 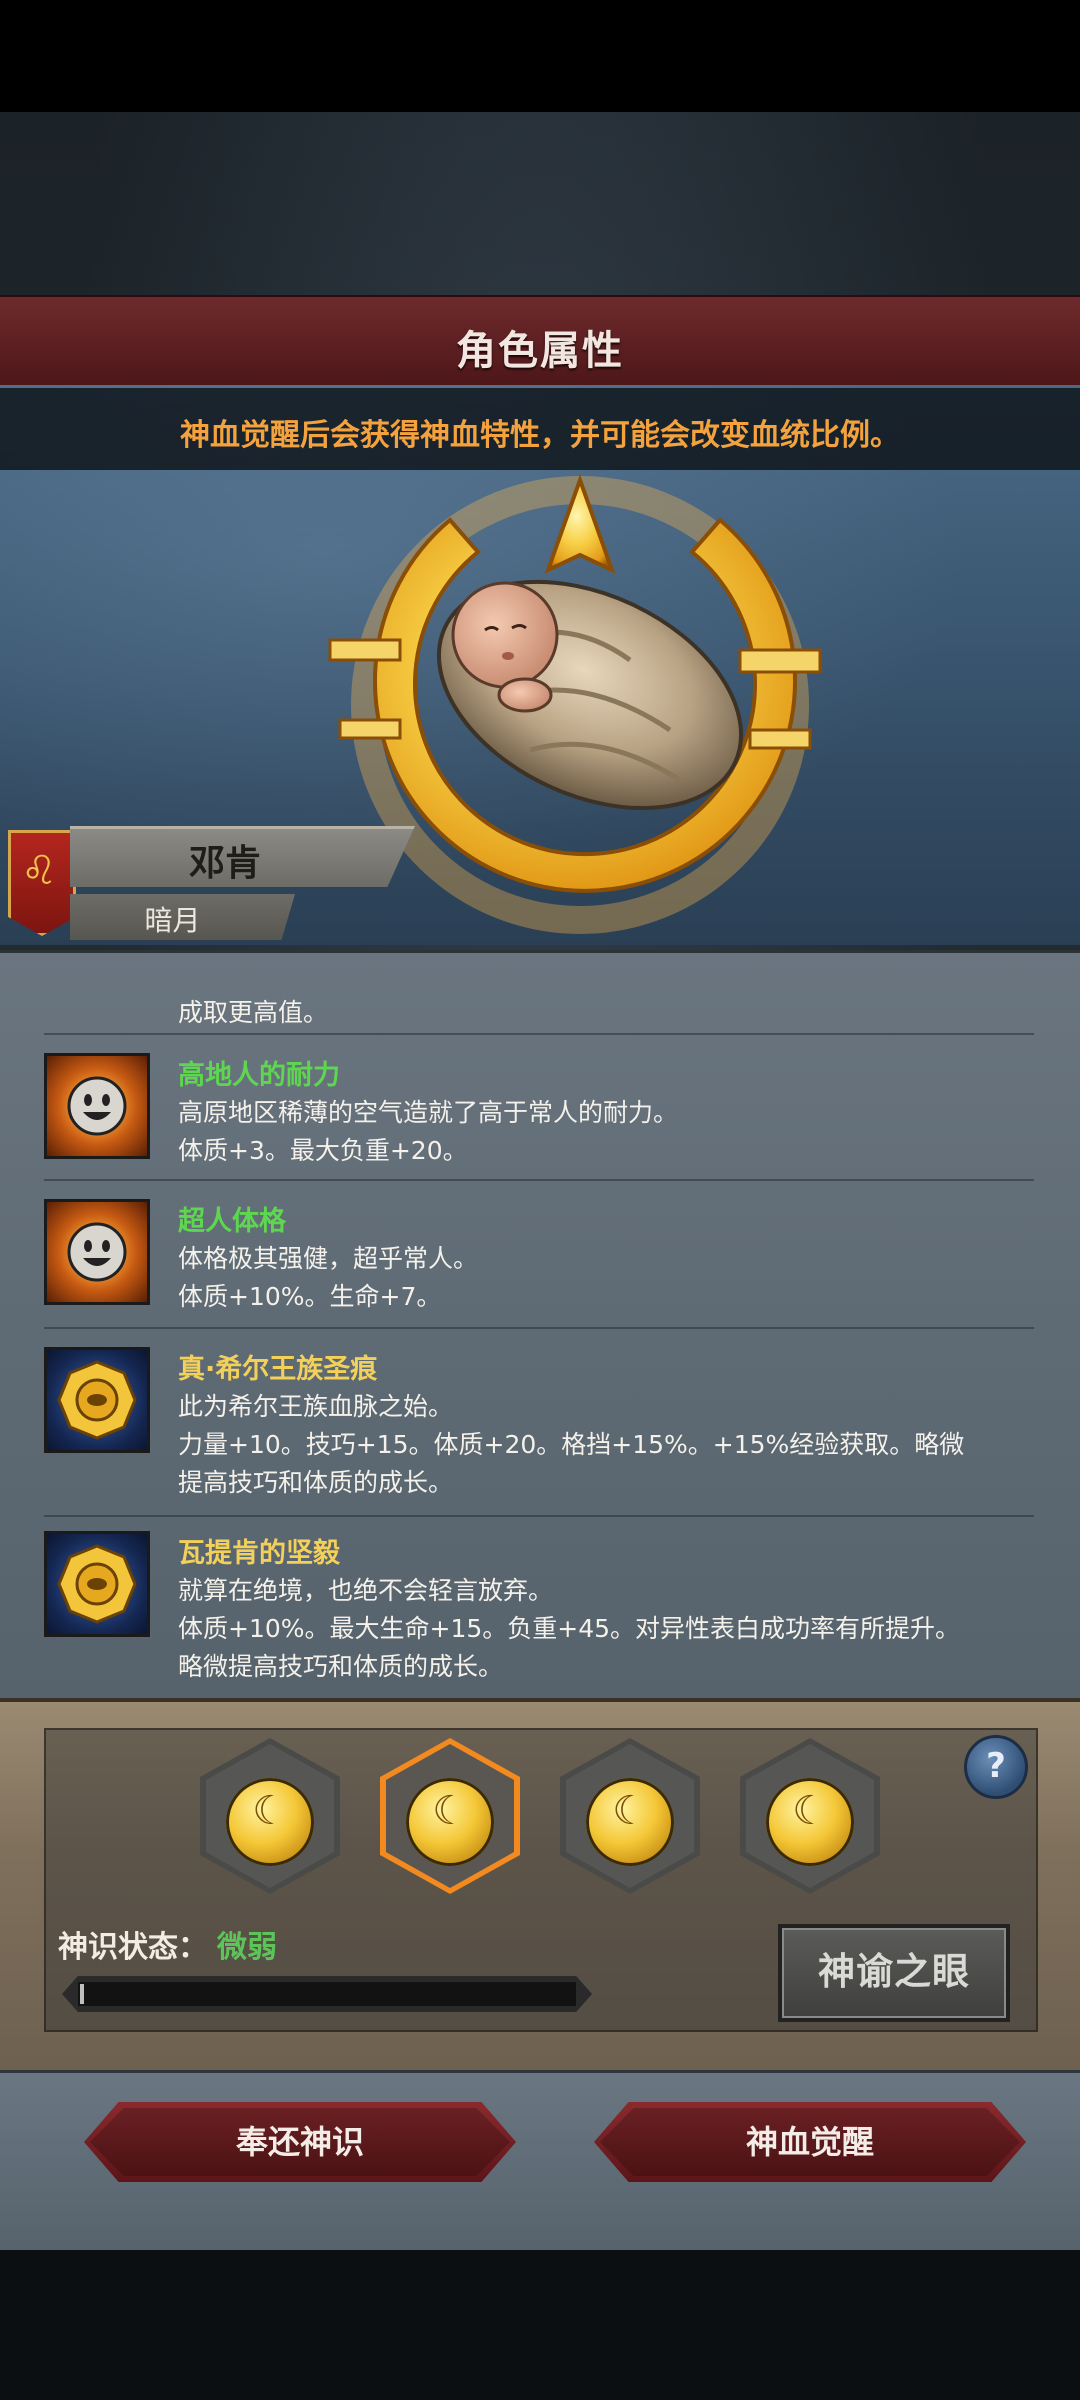 I want to click on trait-desc: 体格极其强健，超乎常人。, so click(x=328, y=1258).